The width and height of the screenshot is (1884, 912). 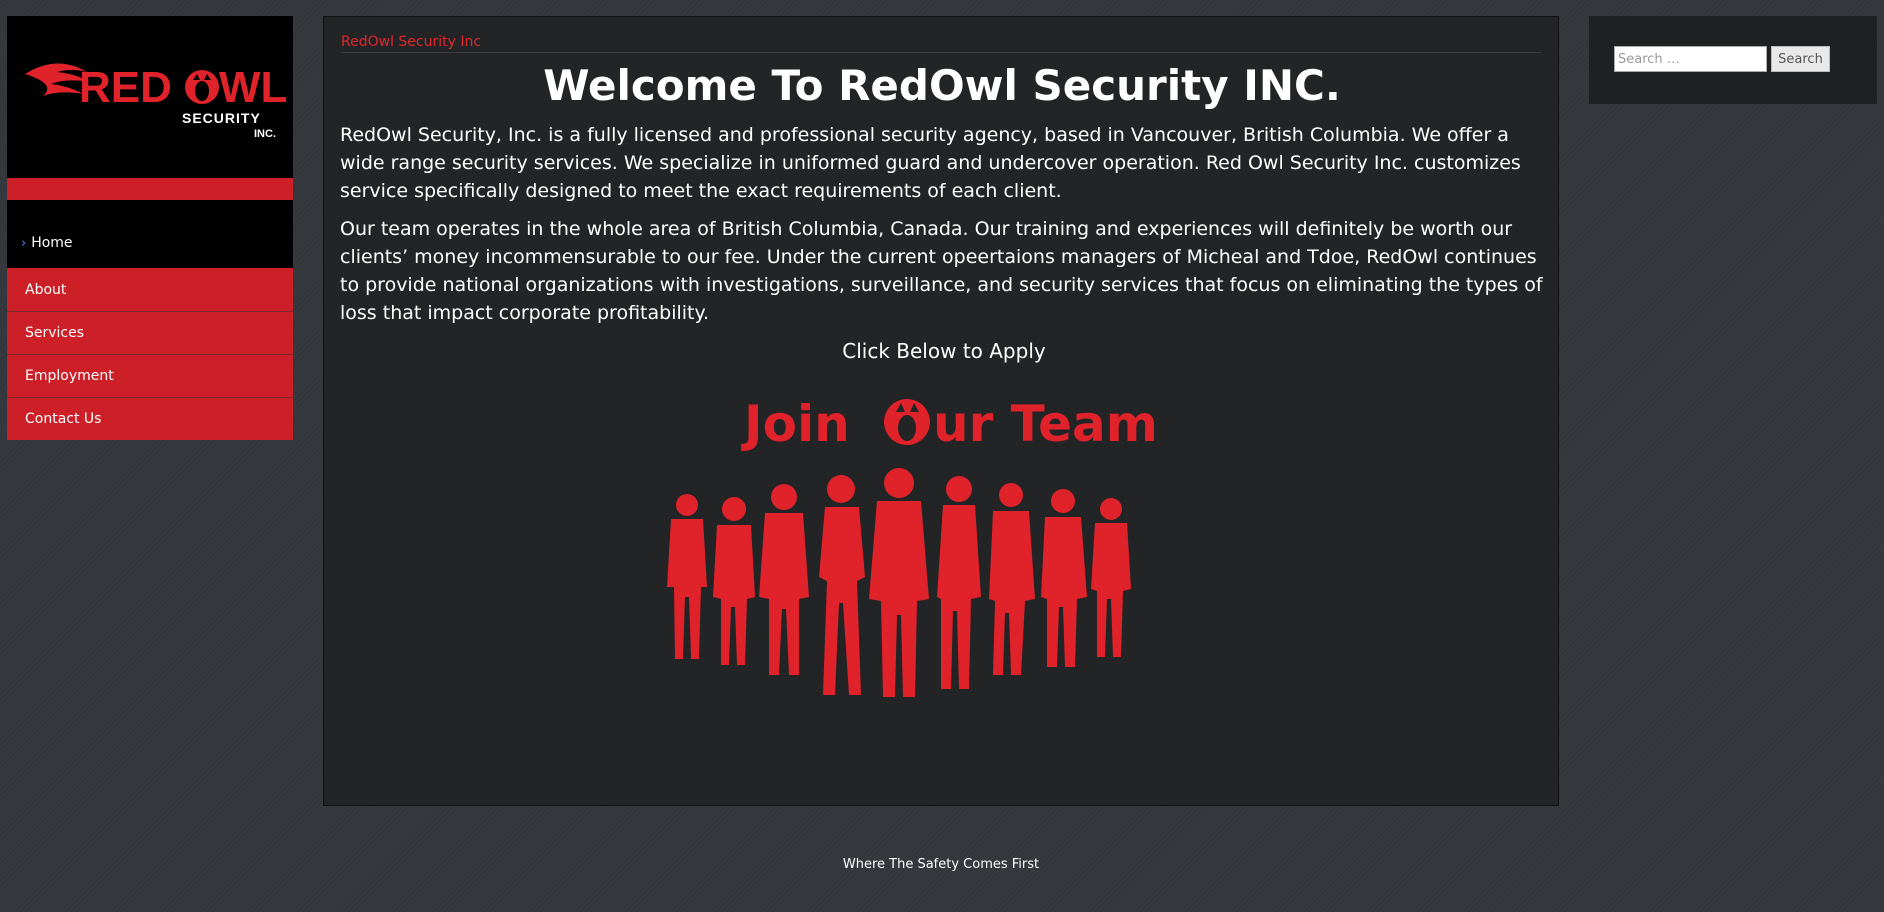 What do you see at coordinates (253, 87) in the screenshot?
I see `svg-text: WL` at bounding box center [253, 87].